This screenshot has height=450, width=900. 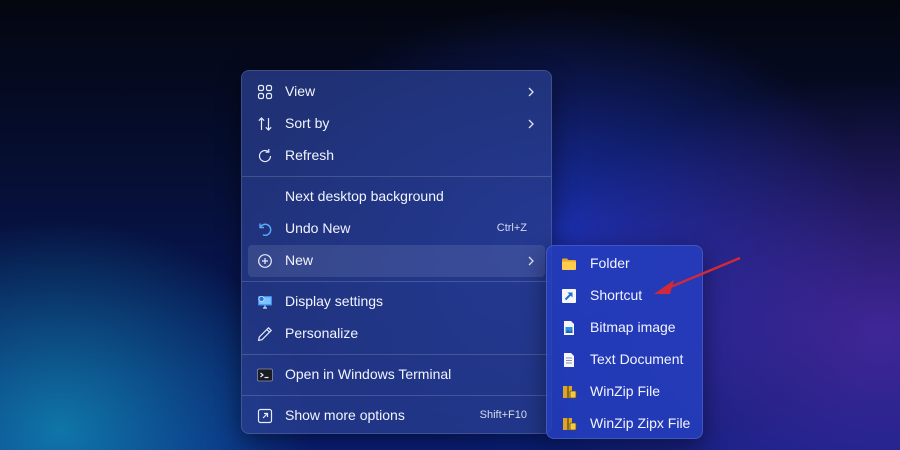 What do you see at coordinates (265, 92) in the screenshot?
I see `grid-icon` at bounding box center [265, 92].